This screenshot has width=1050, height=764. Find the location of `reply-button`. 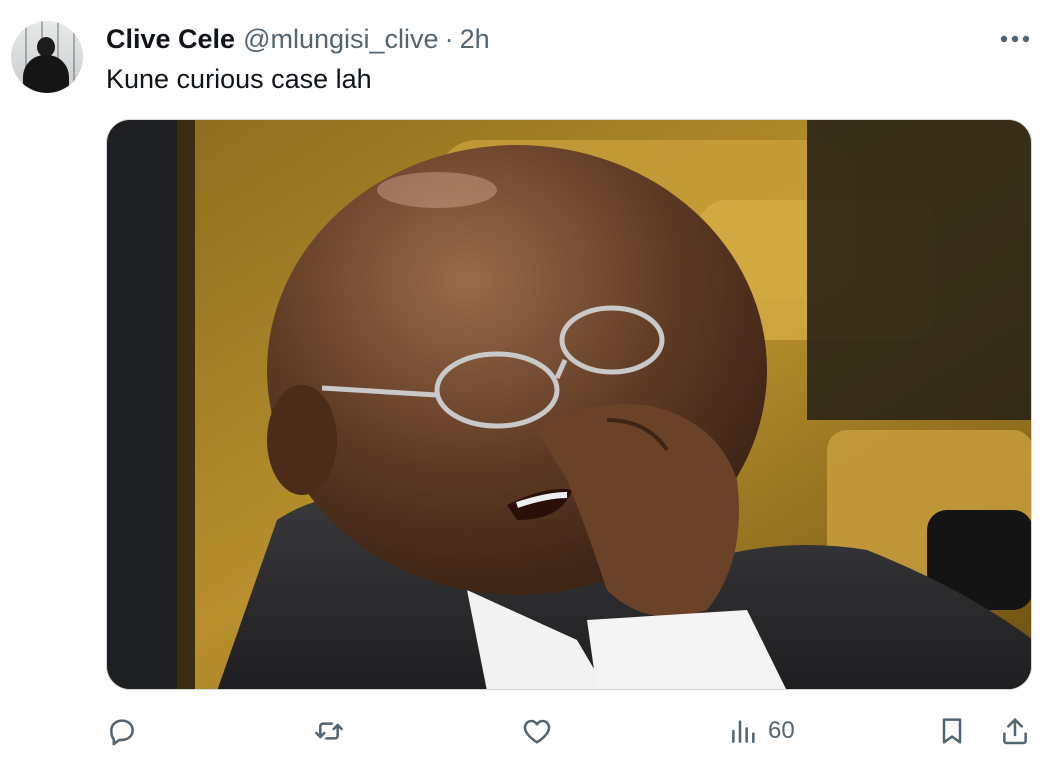

reply-button is located at coordinates (122, 731).